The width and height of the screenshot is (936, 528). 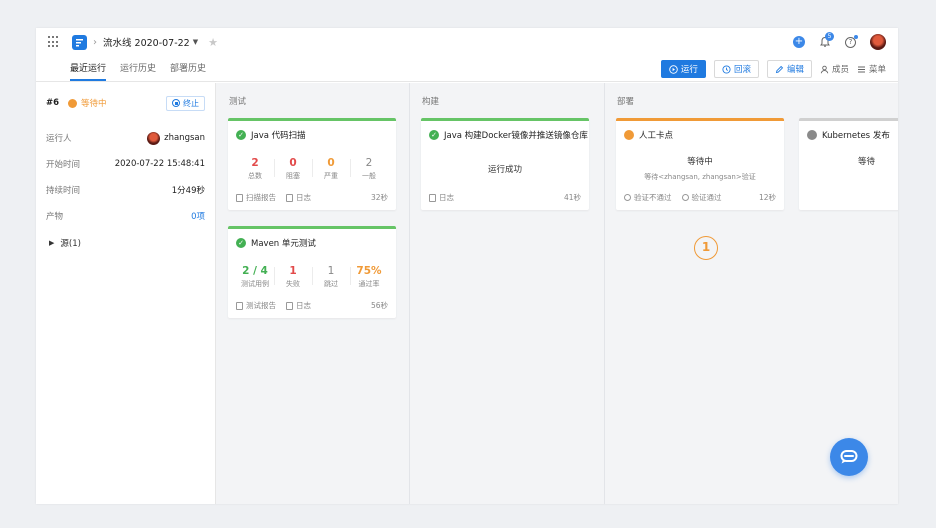 I want to click on job-sub-message: 等待<zhangsan, zhangsan>验证, so click(x=700, y=177).